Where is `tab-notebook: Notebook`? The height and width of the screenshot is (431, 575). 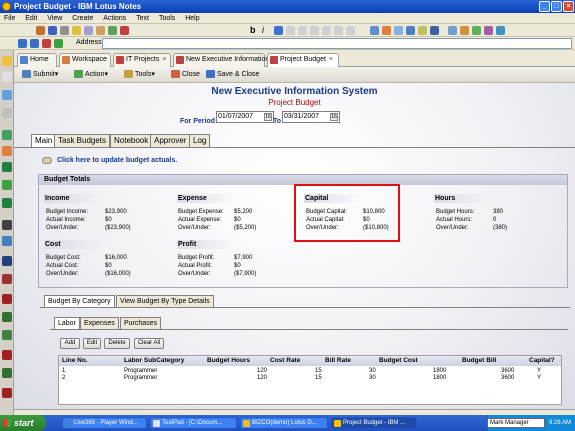 tab-notebook: Notebook is located at coordinates (131, 140).